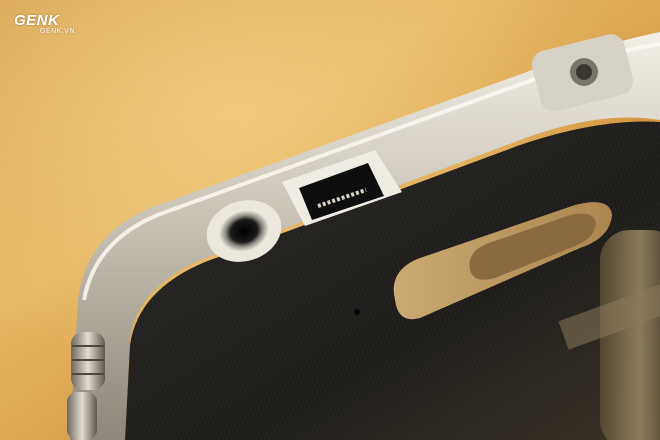 Image resolution: width=660 pixels, height=440 pixels. I want to click on lens-barrel, so click(630, 335).